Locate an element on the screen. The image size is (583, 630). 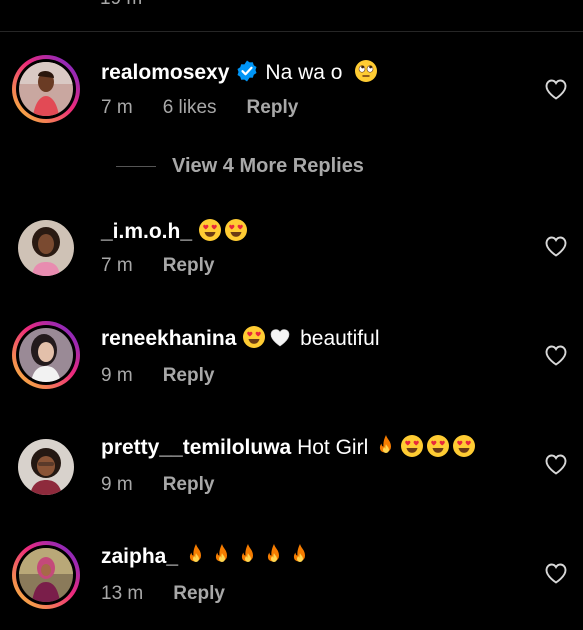
divider is located at coordinates (291, 31).